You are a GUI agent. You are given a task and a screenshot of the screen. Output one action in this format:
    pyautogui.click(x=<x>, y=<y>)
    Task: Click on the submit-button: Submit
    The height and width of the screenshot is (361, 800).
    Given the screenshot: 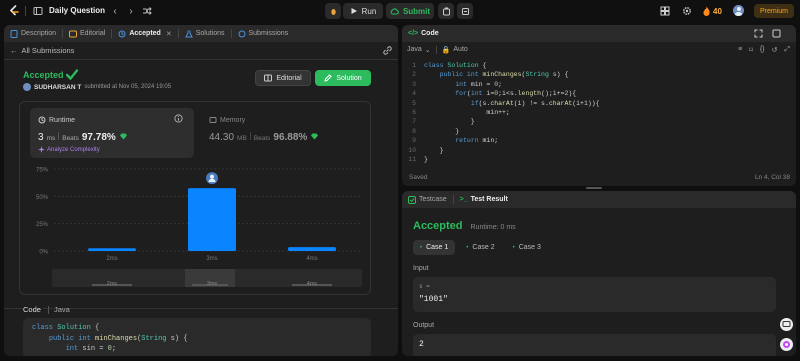 What is the action you would take?
    pyautogui.click(x=410, y=11)
    